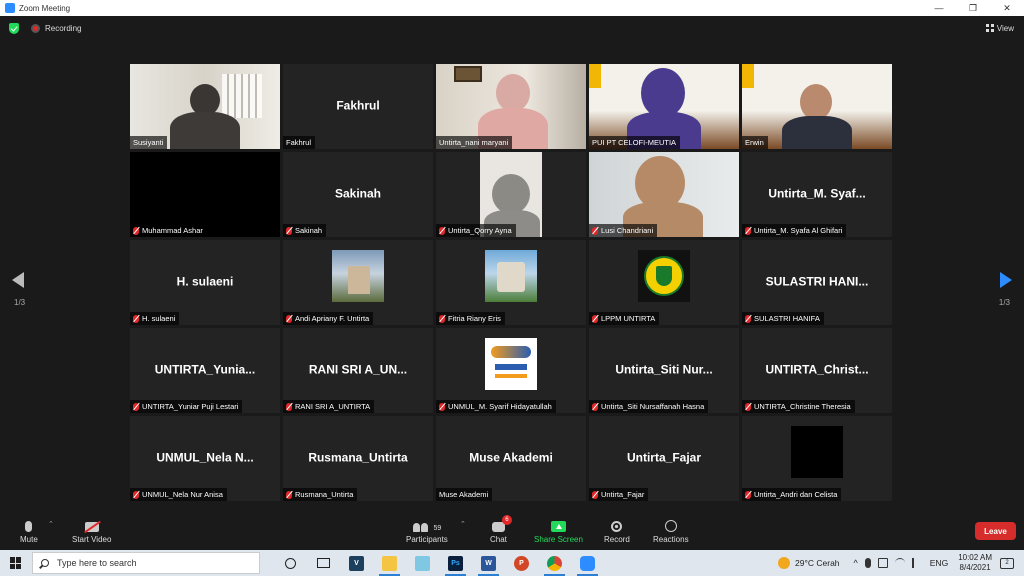 The width and height of the screenshot is (1024, 576). What do you see at coordinates (91, 527) in the screenshot?
I see `video-off-icon` at bounding box center [91, 527].